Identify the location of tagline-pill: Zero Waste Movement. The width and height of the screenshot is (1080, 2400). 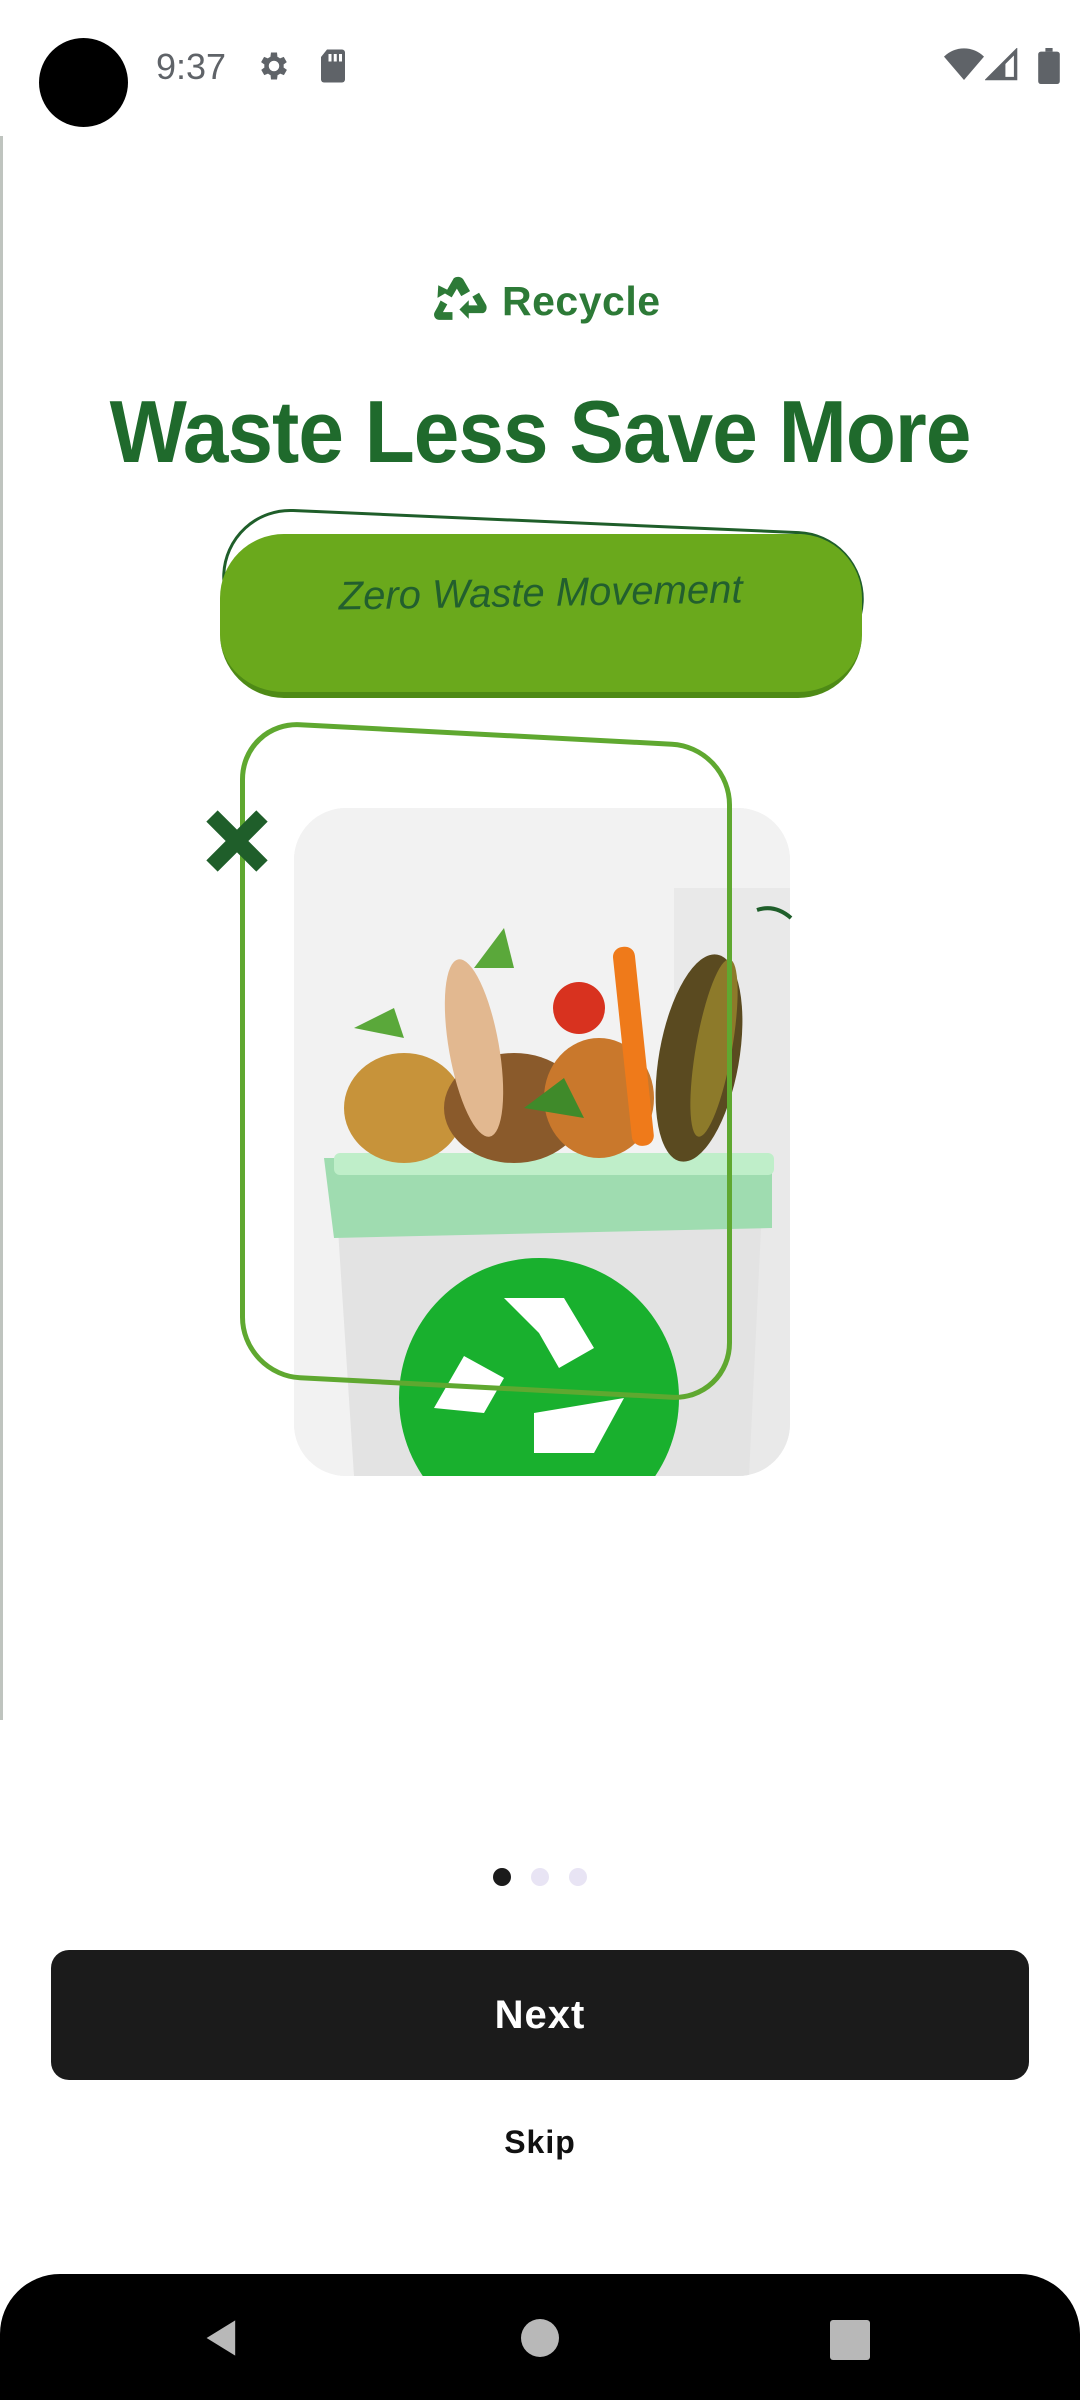
(541, 616).